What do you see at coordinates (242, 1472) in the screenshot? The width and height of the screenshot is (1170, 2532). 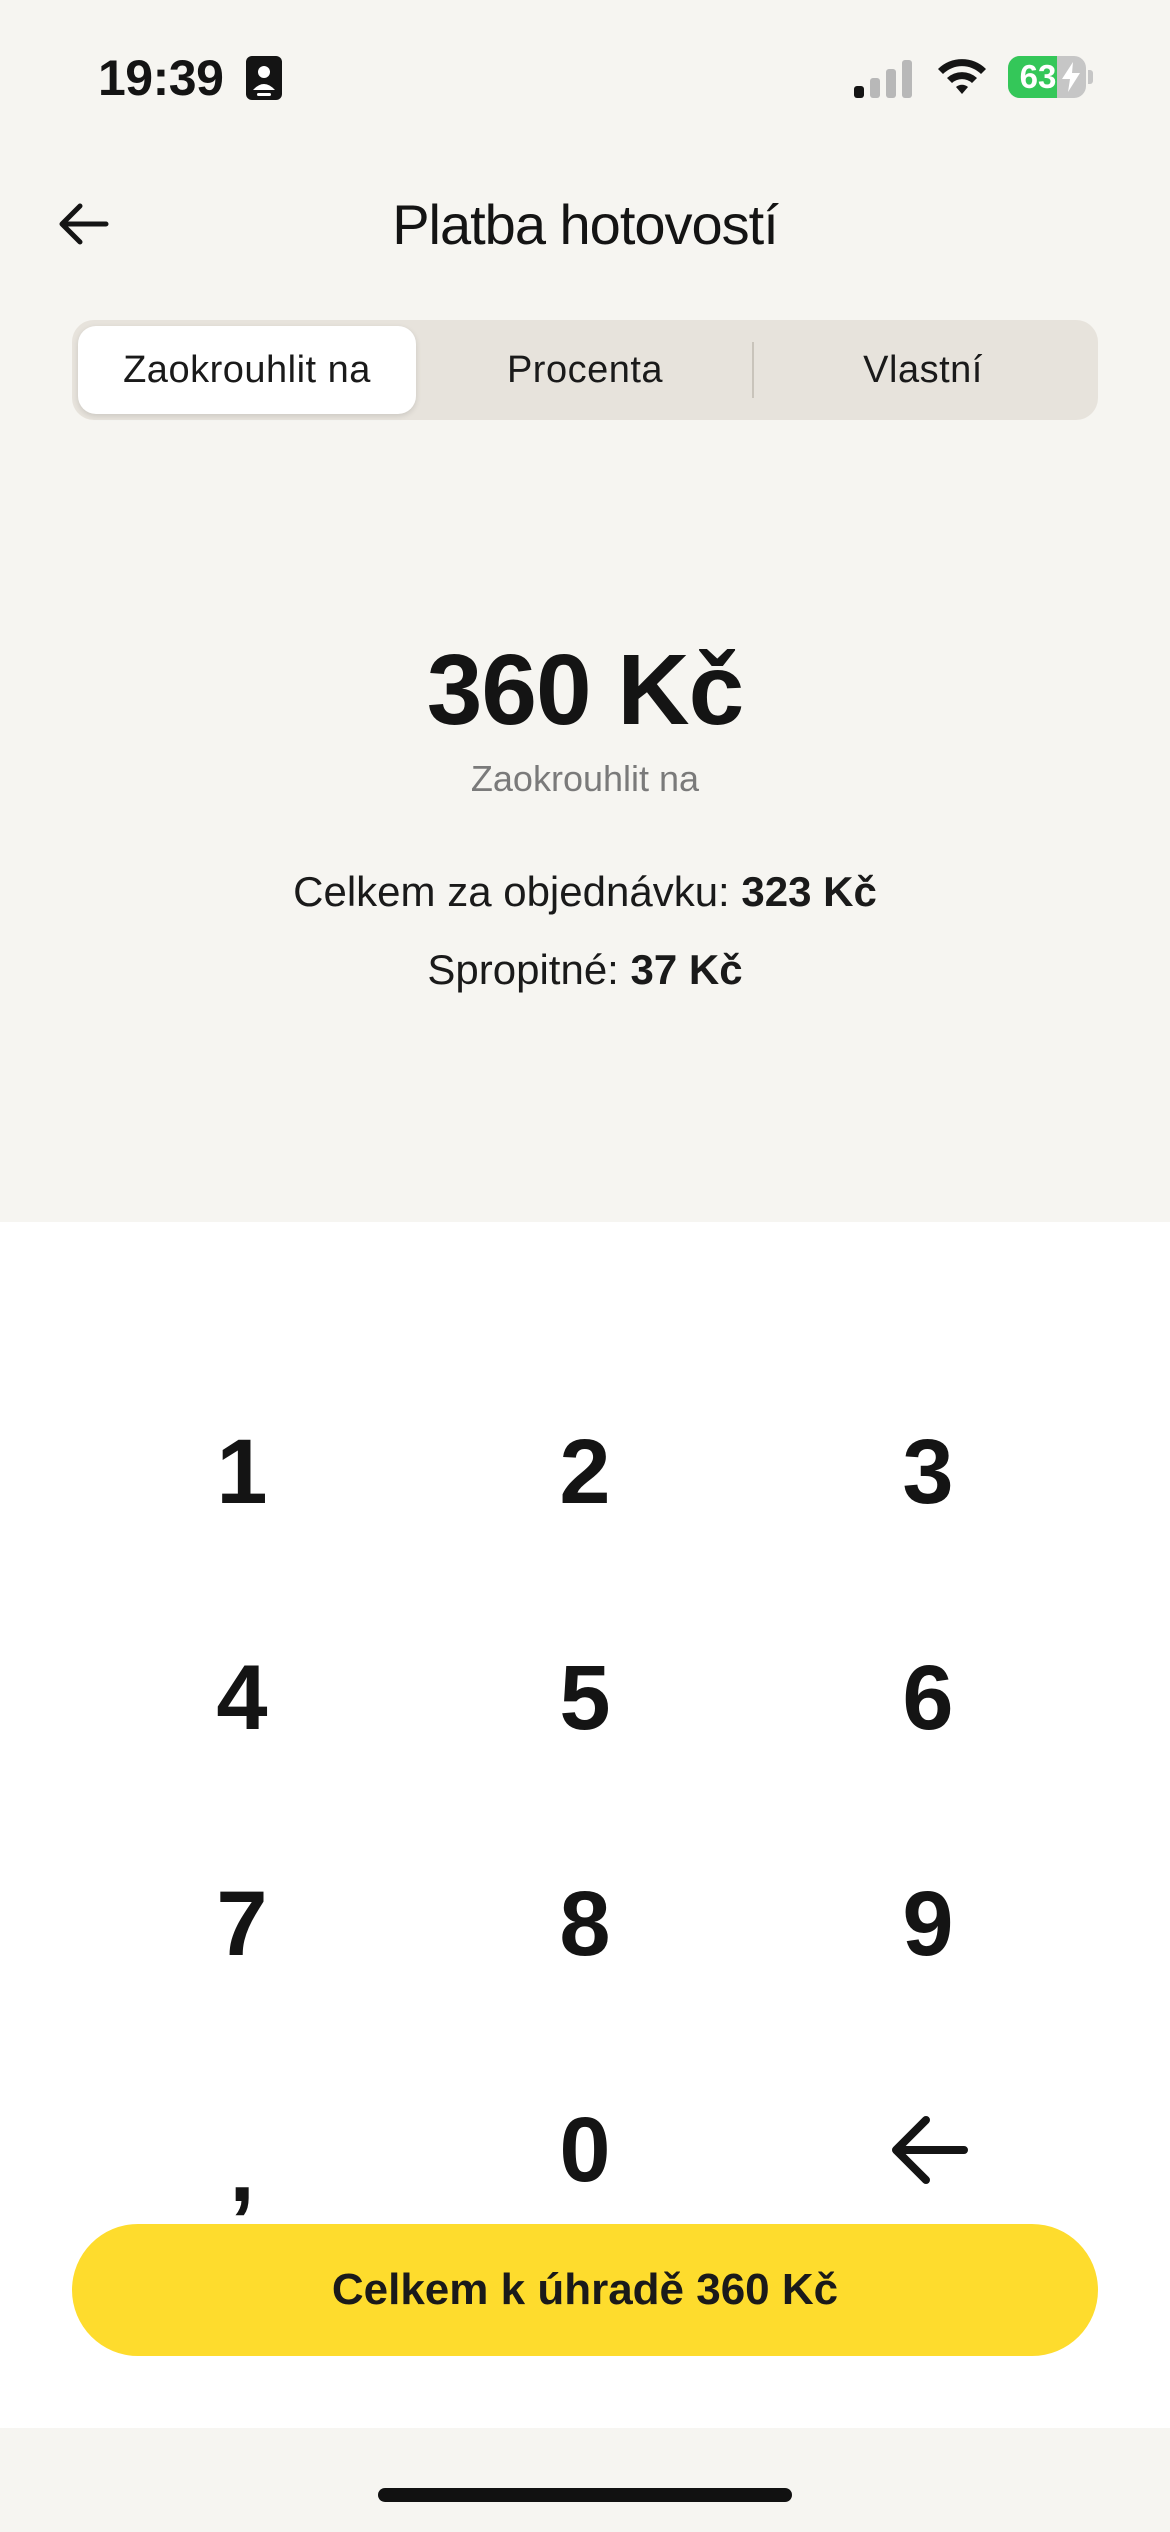 I see `key-1: 1` at bounding box center [242, 1472].